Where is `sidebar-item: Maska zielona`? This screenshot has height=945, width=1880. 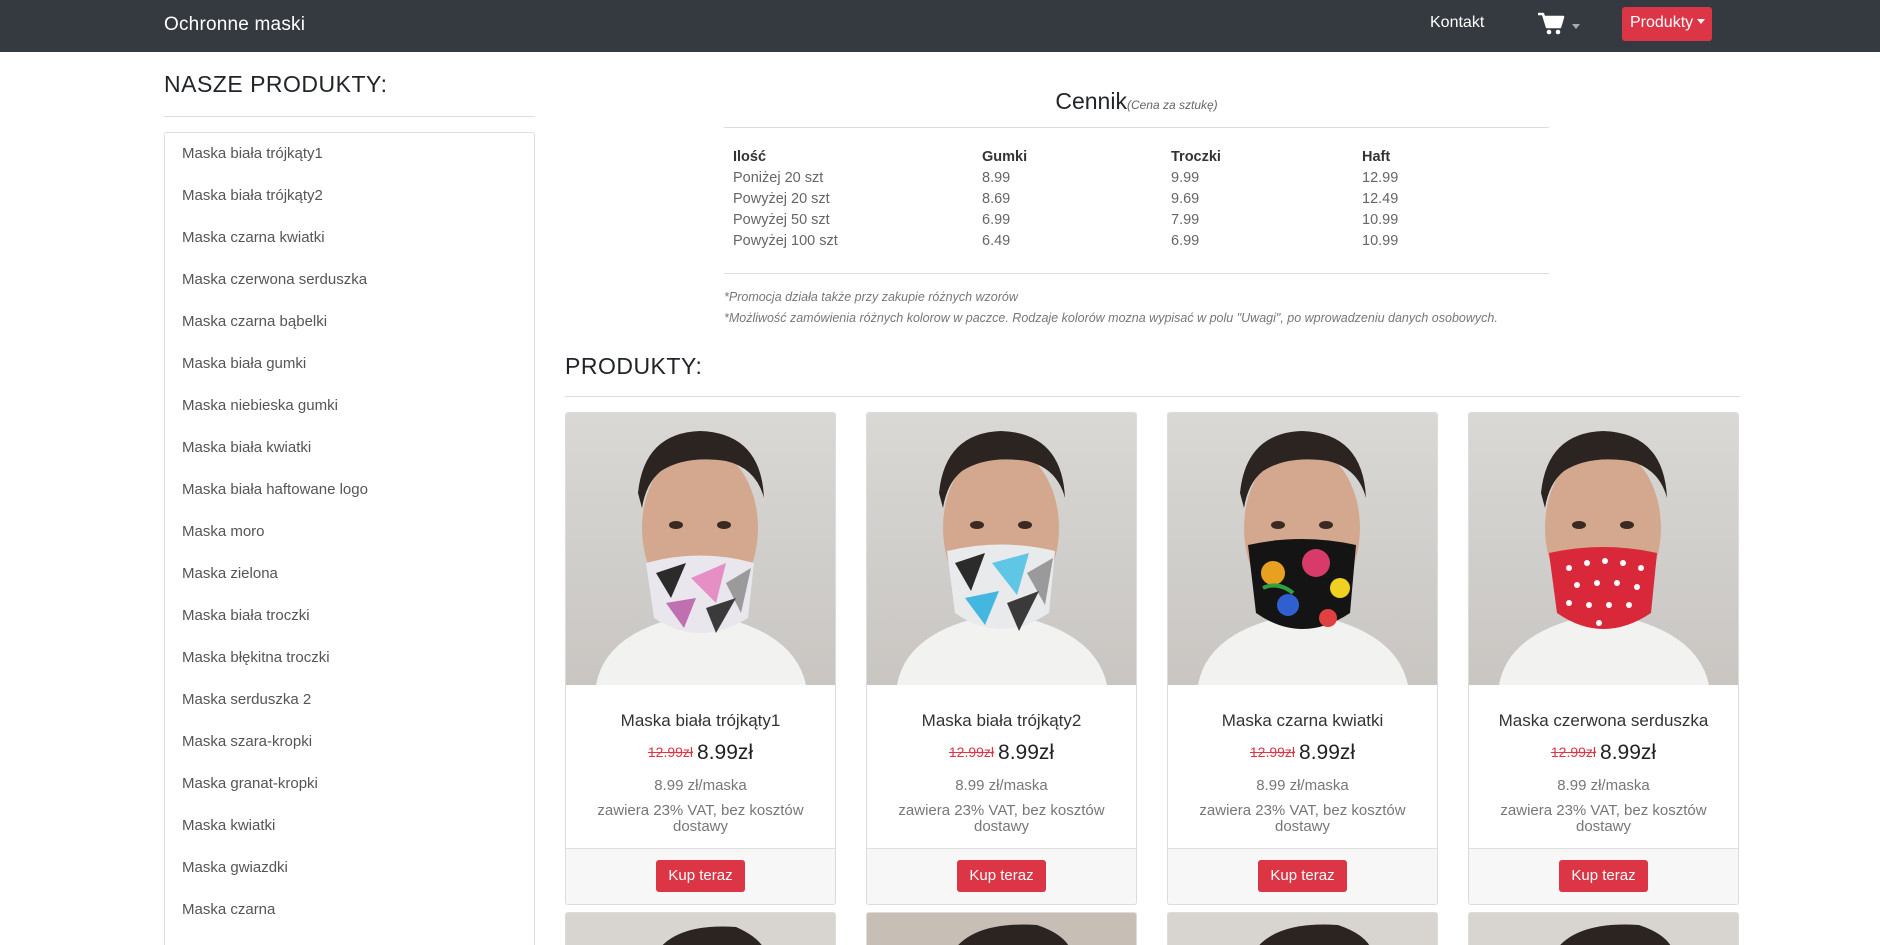 sidebar-item: Maska zielona is located at coordinates (230, 573).